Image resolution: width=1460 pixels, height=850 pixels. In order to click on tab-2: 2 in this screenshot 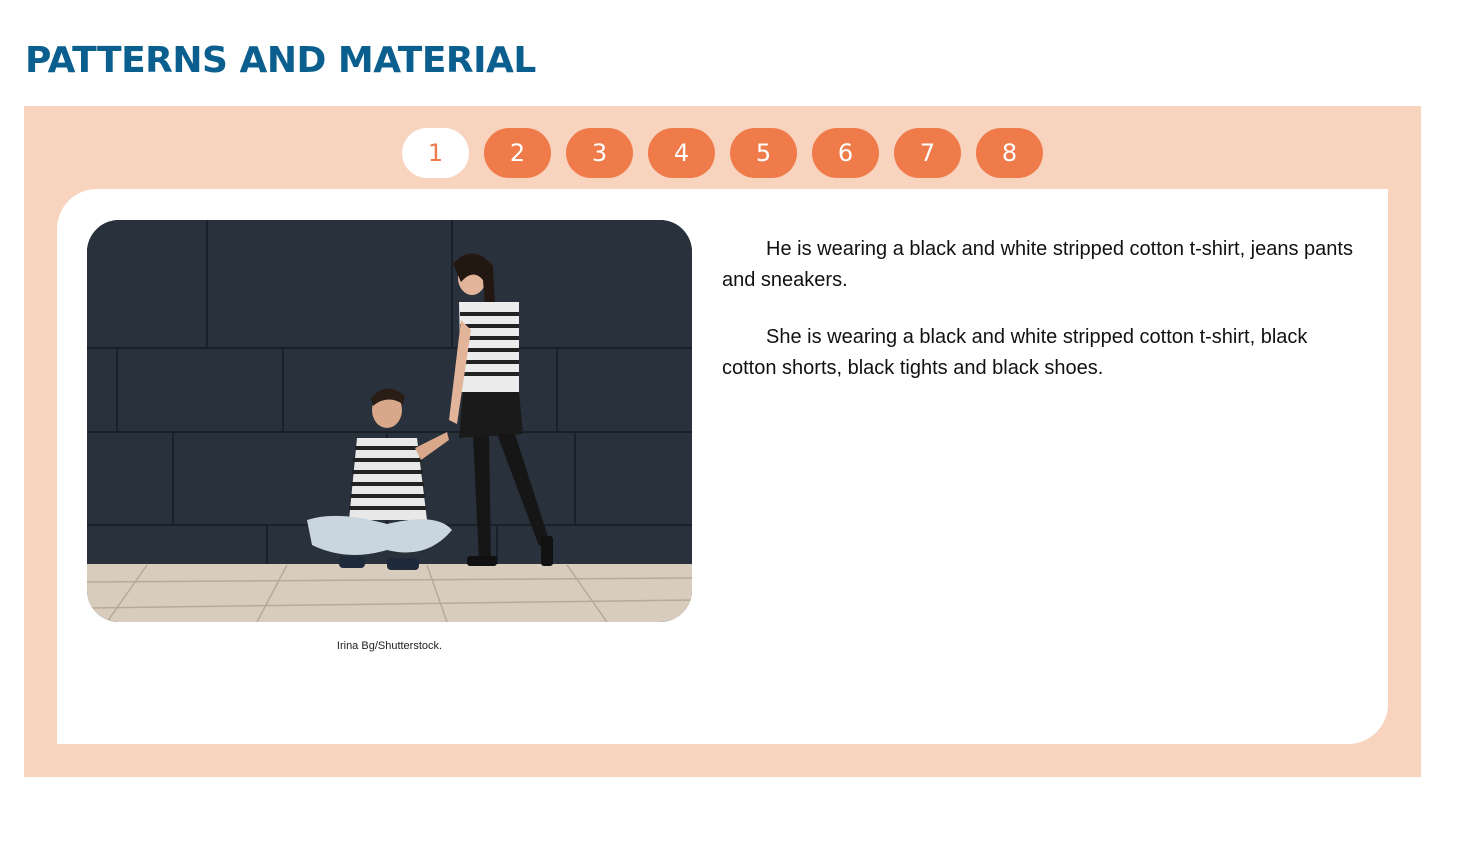, I will do `click(517, 153)`.